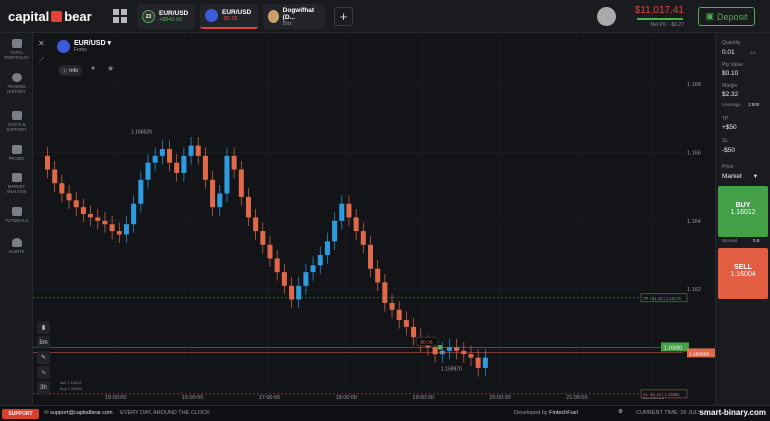  I want to click on x-tick-label: 20:00:00, so click(499, 398).